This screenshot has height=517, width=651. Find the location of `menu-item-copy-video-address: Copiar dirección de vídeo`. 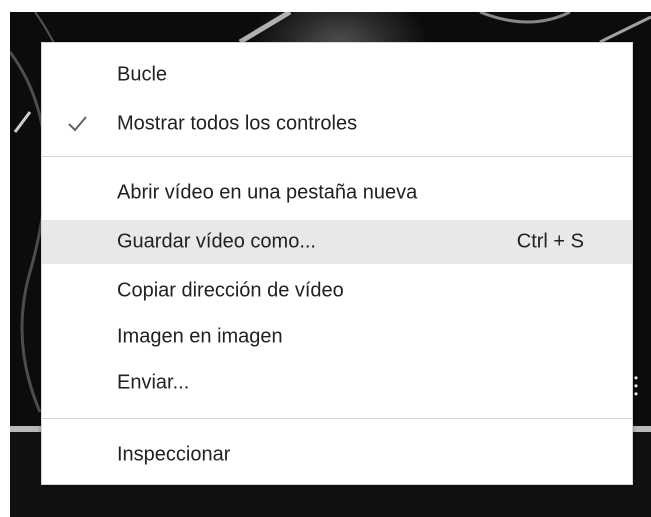

menu-item-copy-video-address: Copiar dirección de vídeo is located at coordinates (337, 291).